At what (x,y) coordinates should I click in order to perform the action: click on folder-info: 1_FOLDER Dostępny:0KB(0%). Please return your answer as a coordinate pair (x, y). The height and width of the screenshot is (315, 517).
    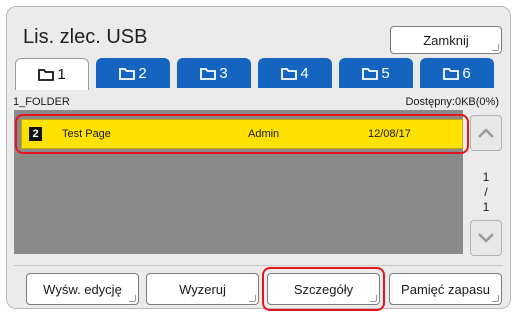
    Looking at the image, I should click on (256, 102).